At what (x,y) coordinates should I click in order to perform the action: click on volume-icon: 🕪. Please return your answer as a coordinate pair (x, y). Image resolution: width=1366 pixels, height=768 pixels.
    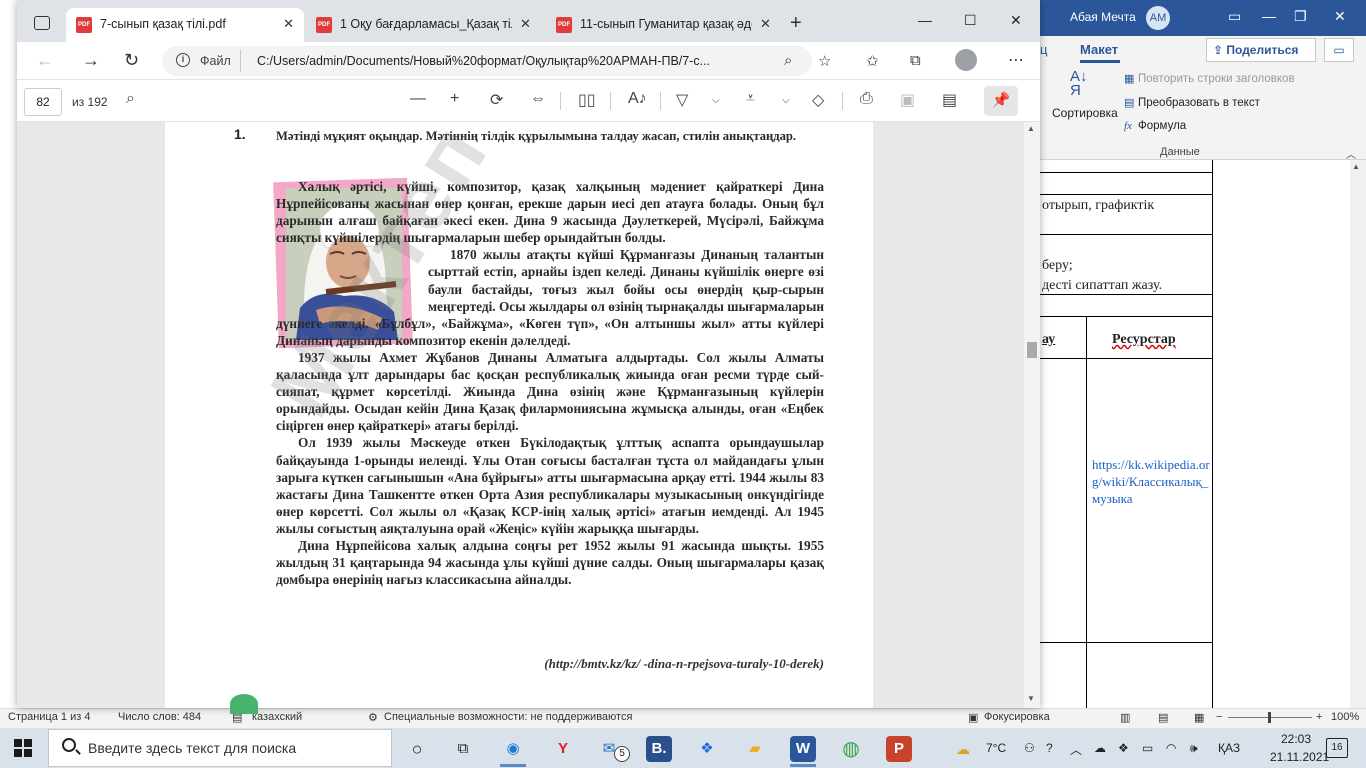
    Looking at the image, I should click on (1194, 748).